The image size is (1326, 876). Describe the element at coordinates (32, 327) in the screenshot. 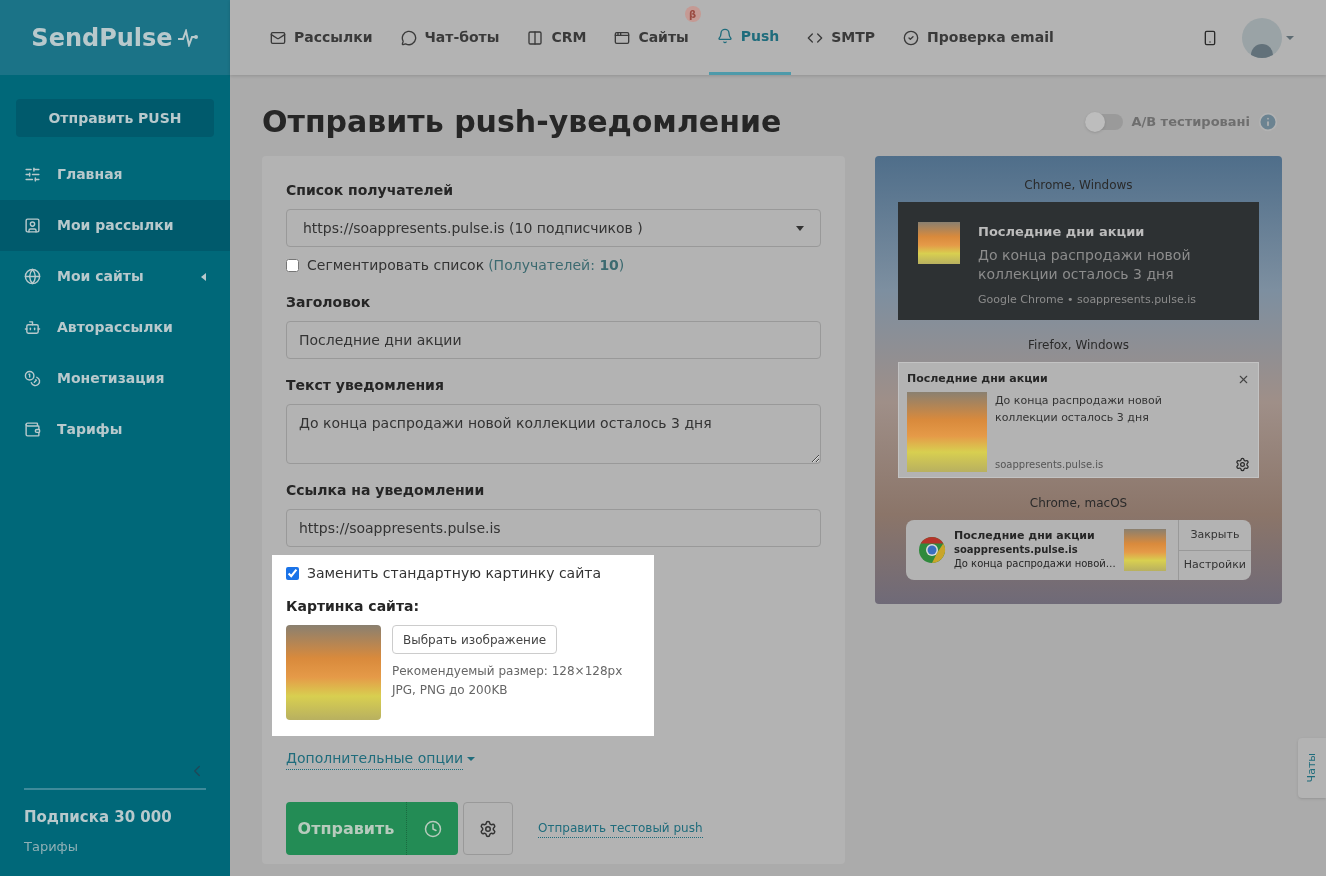

I see `robot-icon` at that location.